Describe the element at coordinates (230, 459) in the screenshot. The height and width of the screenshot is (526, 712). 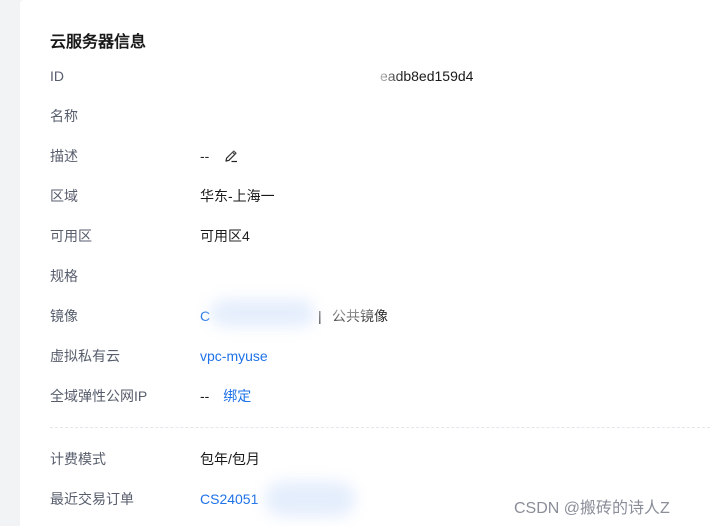
I see `billing-value: 包年/包月` at that location.